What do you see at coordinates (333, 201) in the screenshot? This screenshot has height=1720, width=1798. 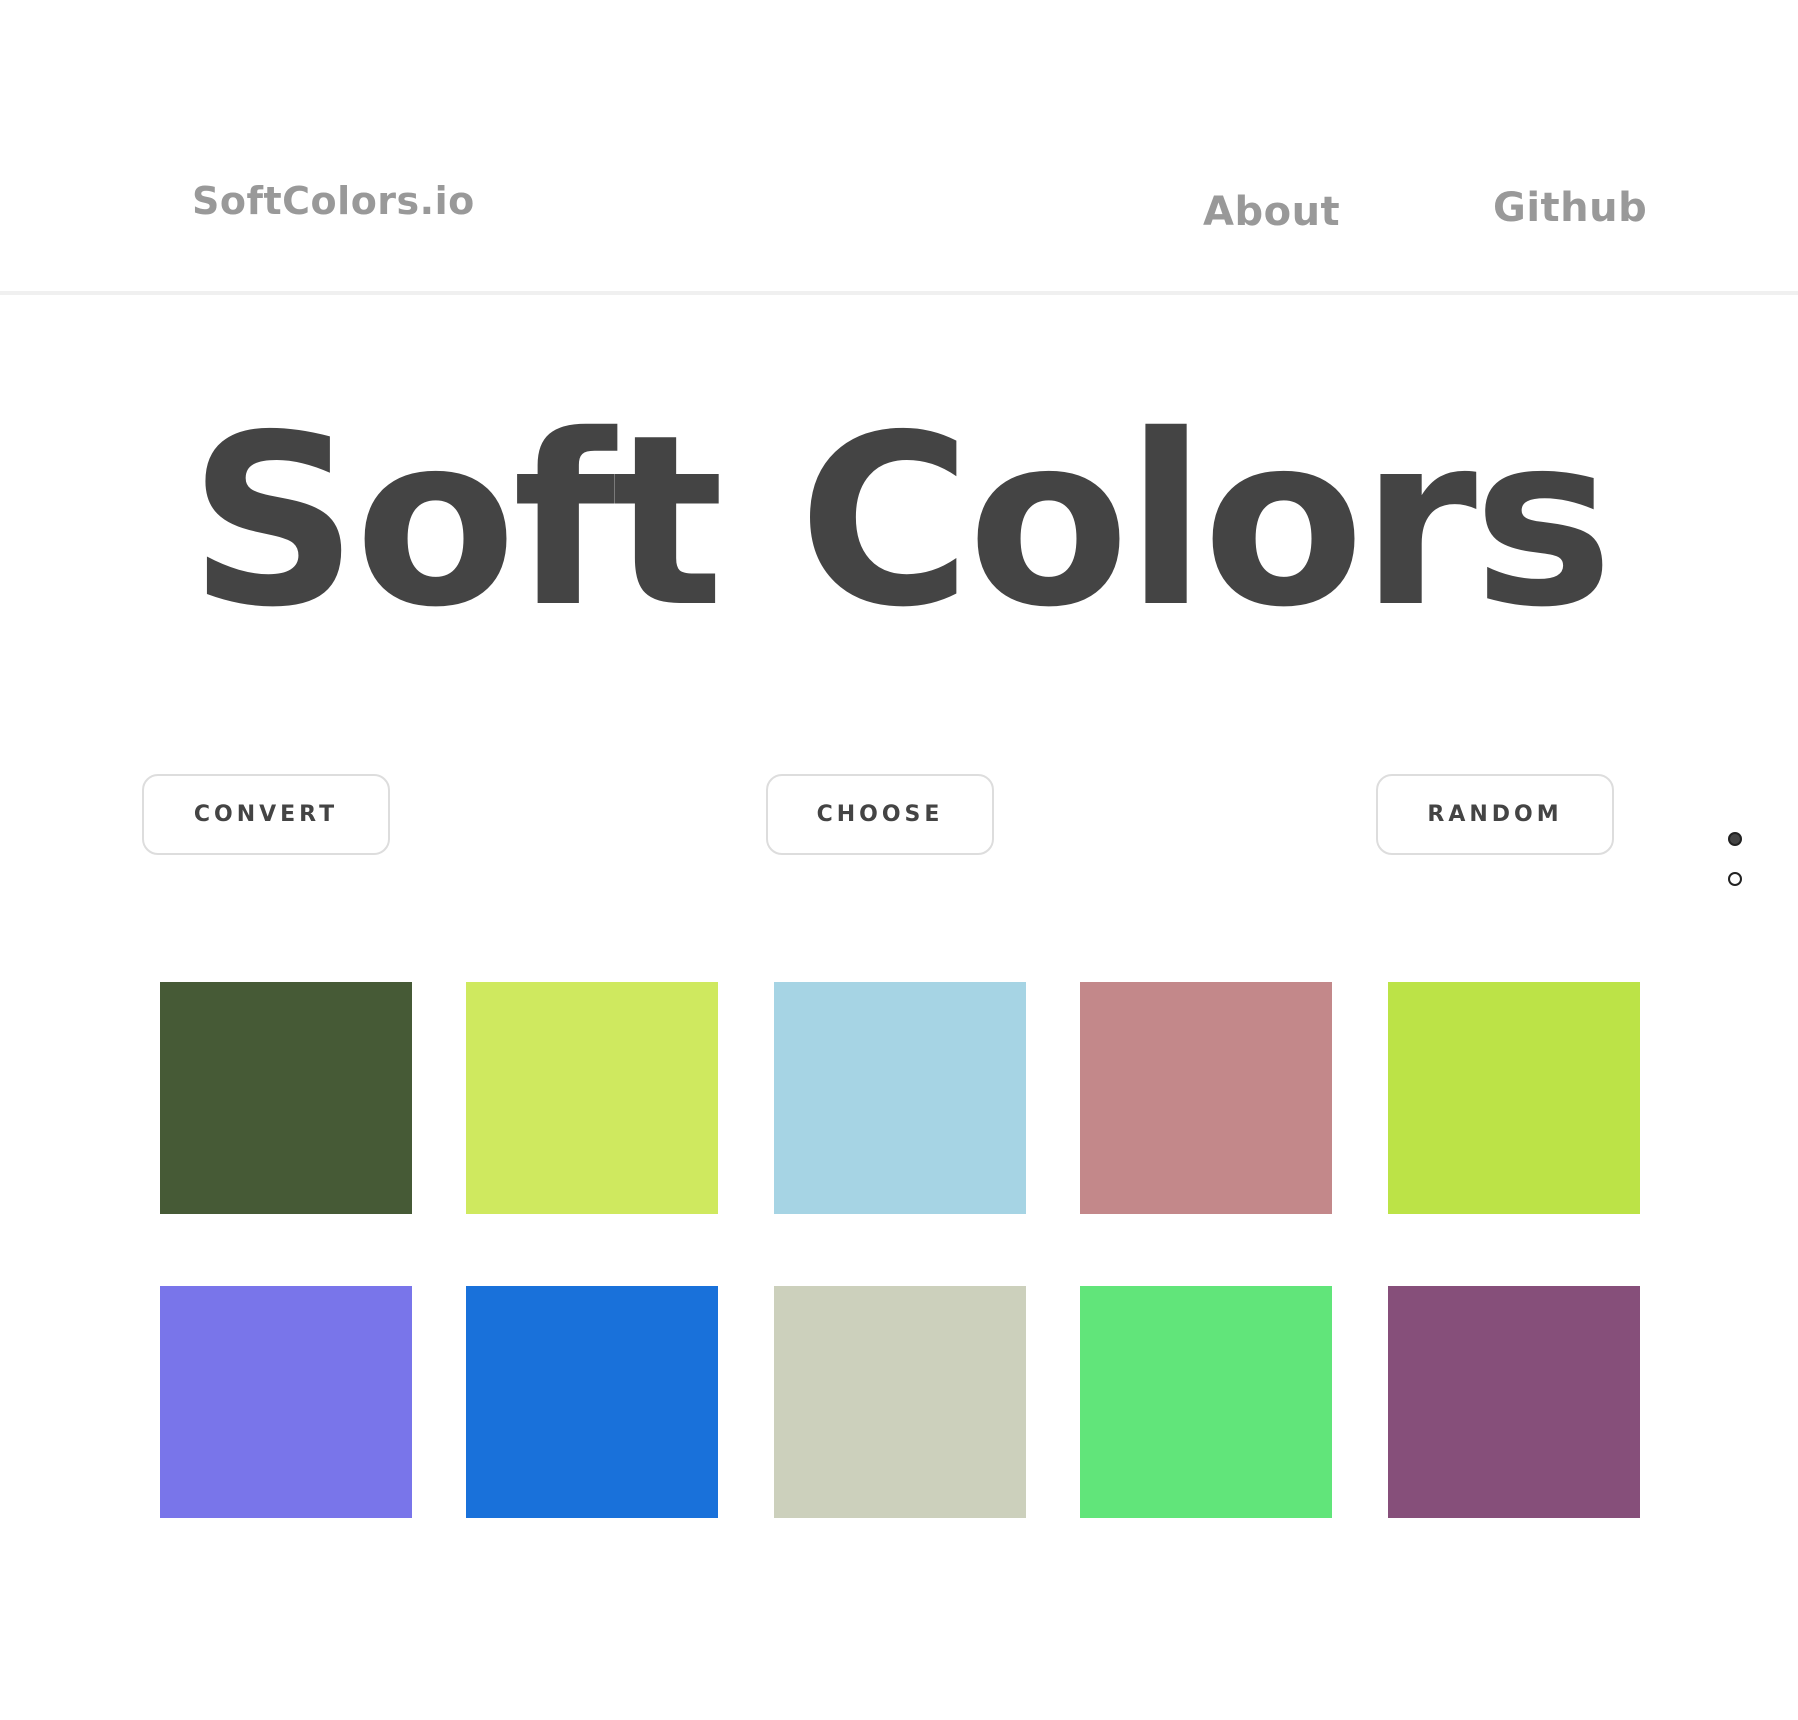 I see `brand-logo-link: SoftColors.io` at bounding box center [333, 201].